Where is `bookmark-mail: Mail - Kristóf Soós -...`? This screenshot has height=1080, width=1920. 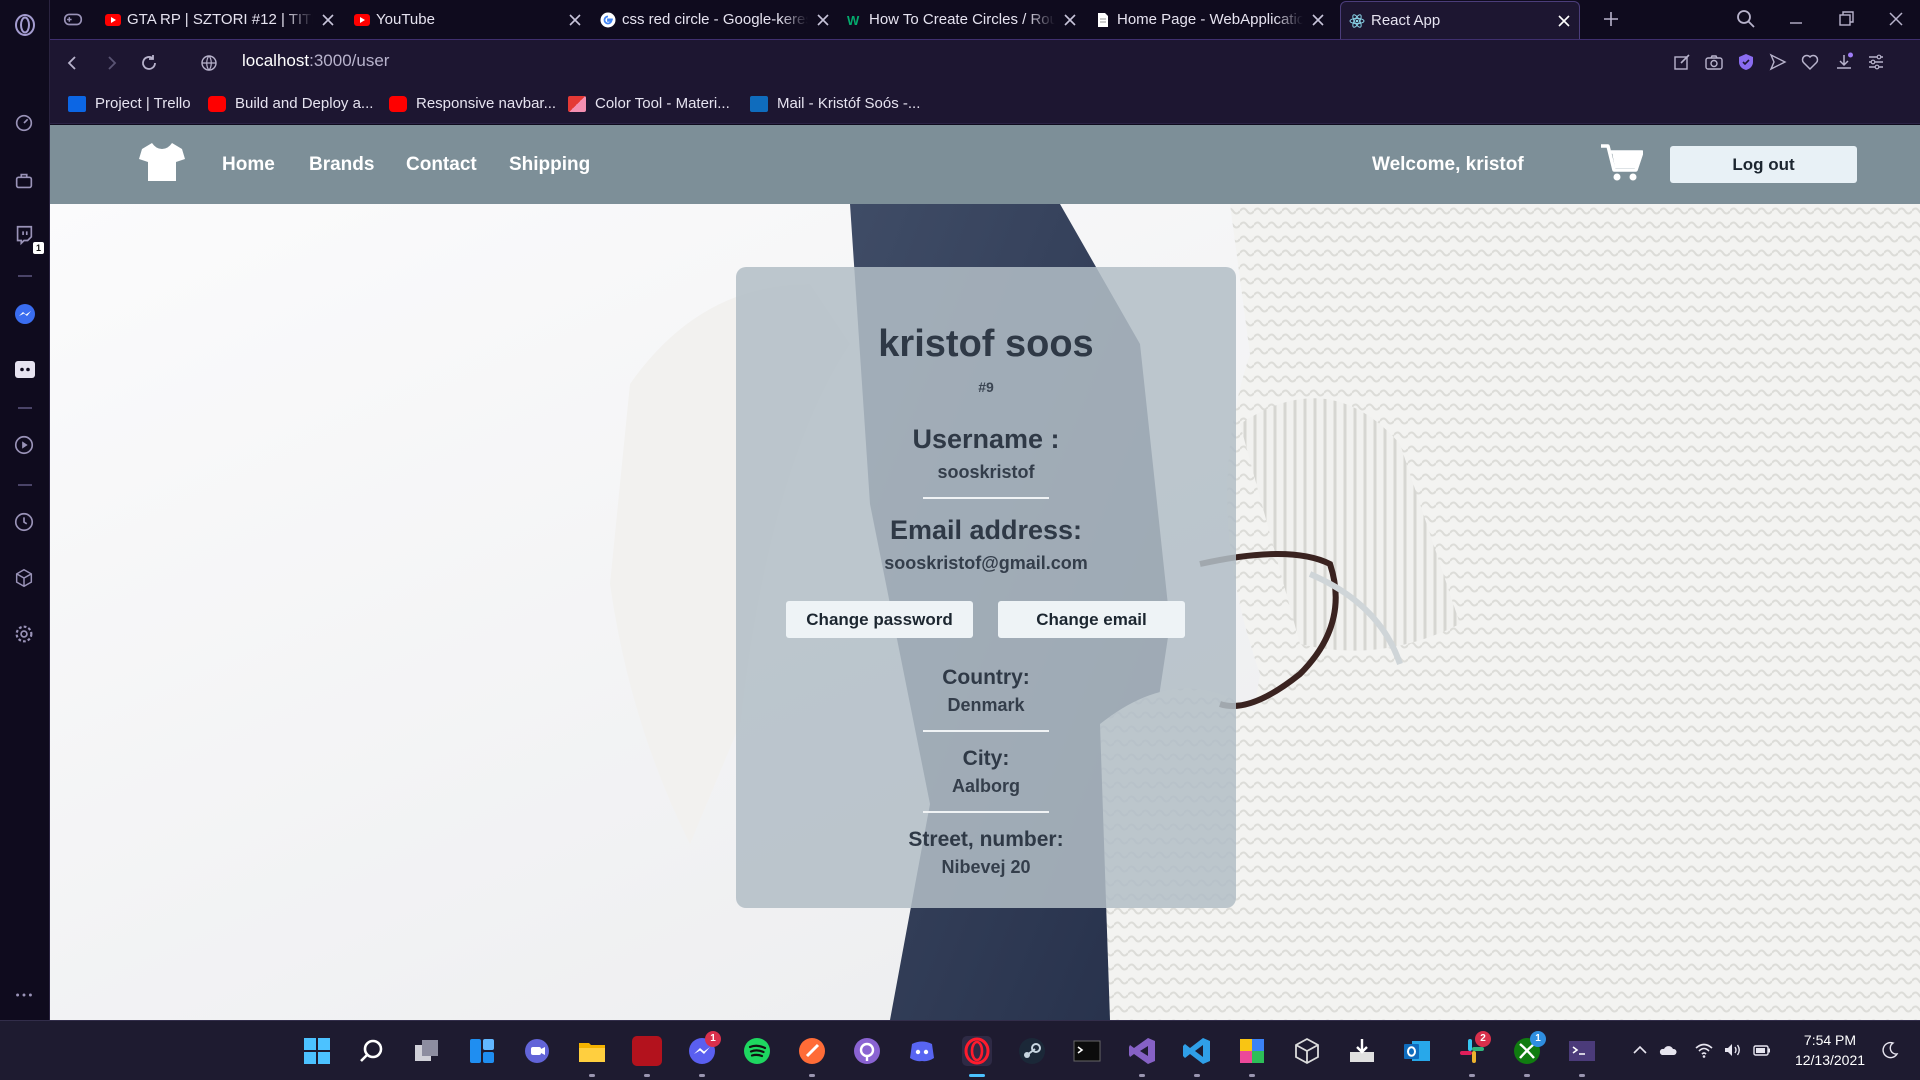 bookmark-mail: Mail - Kristóf Soós -... is located at coordinates (835, 103).